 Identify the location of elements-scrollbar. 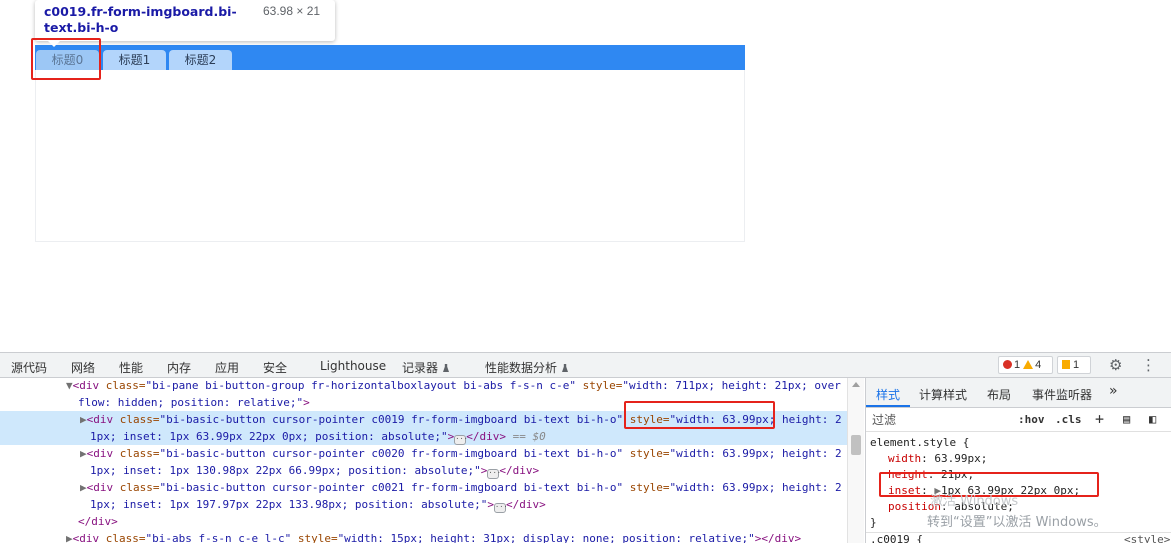
(855, 460).